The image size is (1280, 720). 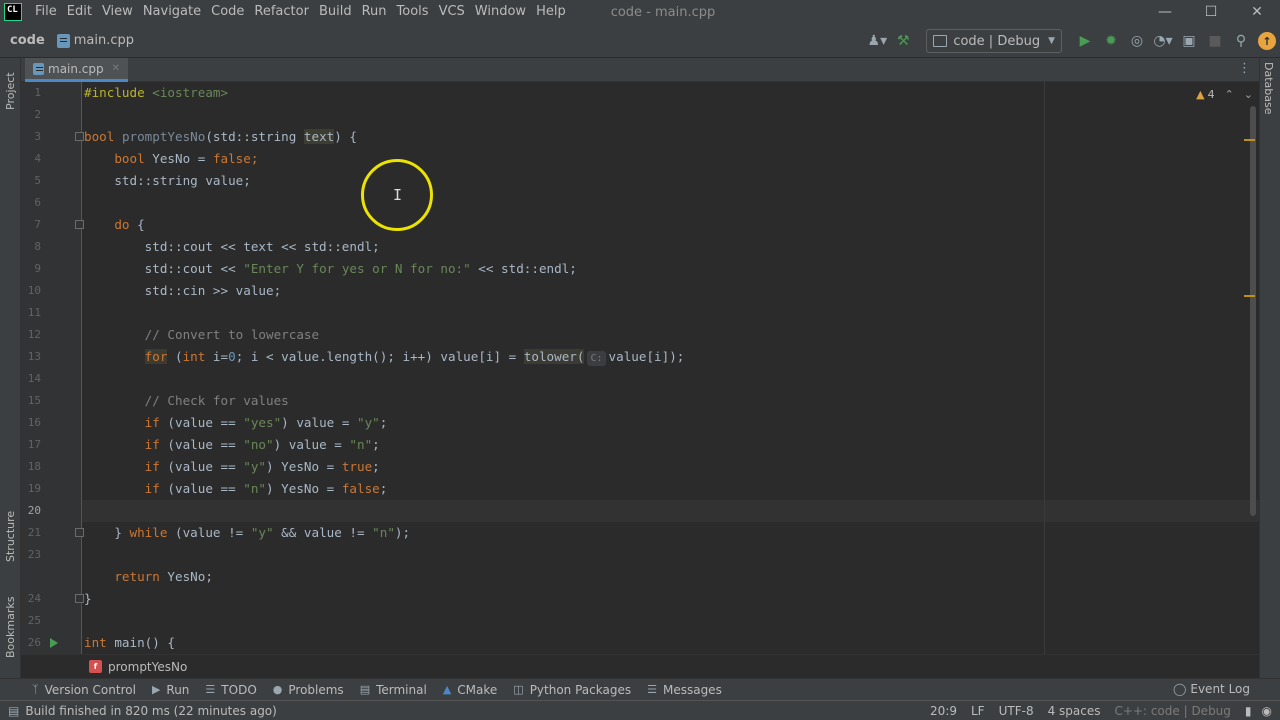 What do you see at coordinates (10, 536) in the screenshot?
I see `structure-tab: Structure` at bounding box center [10, 536].